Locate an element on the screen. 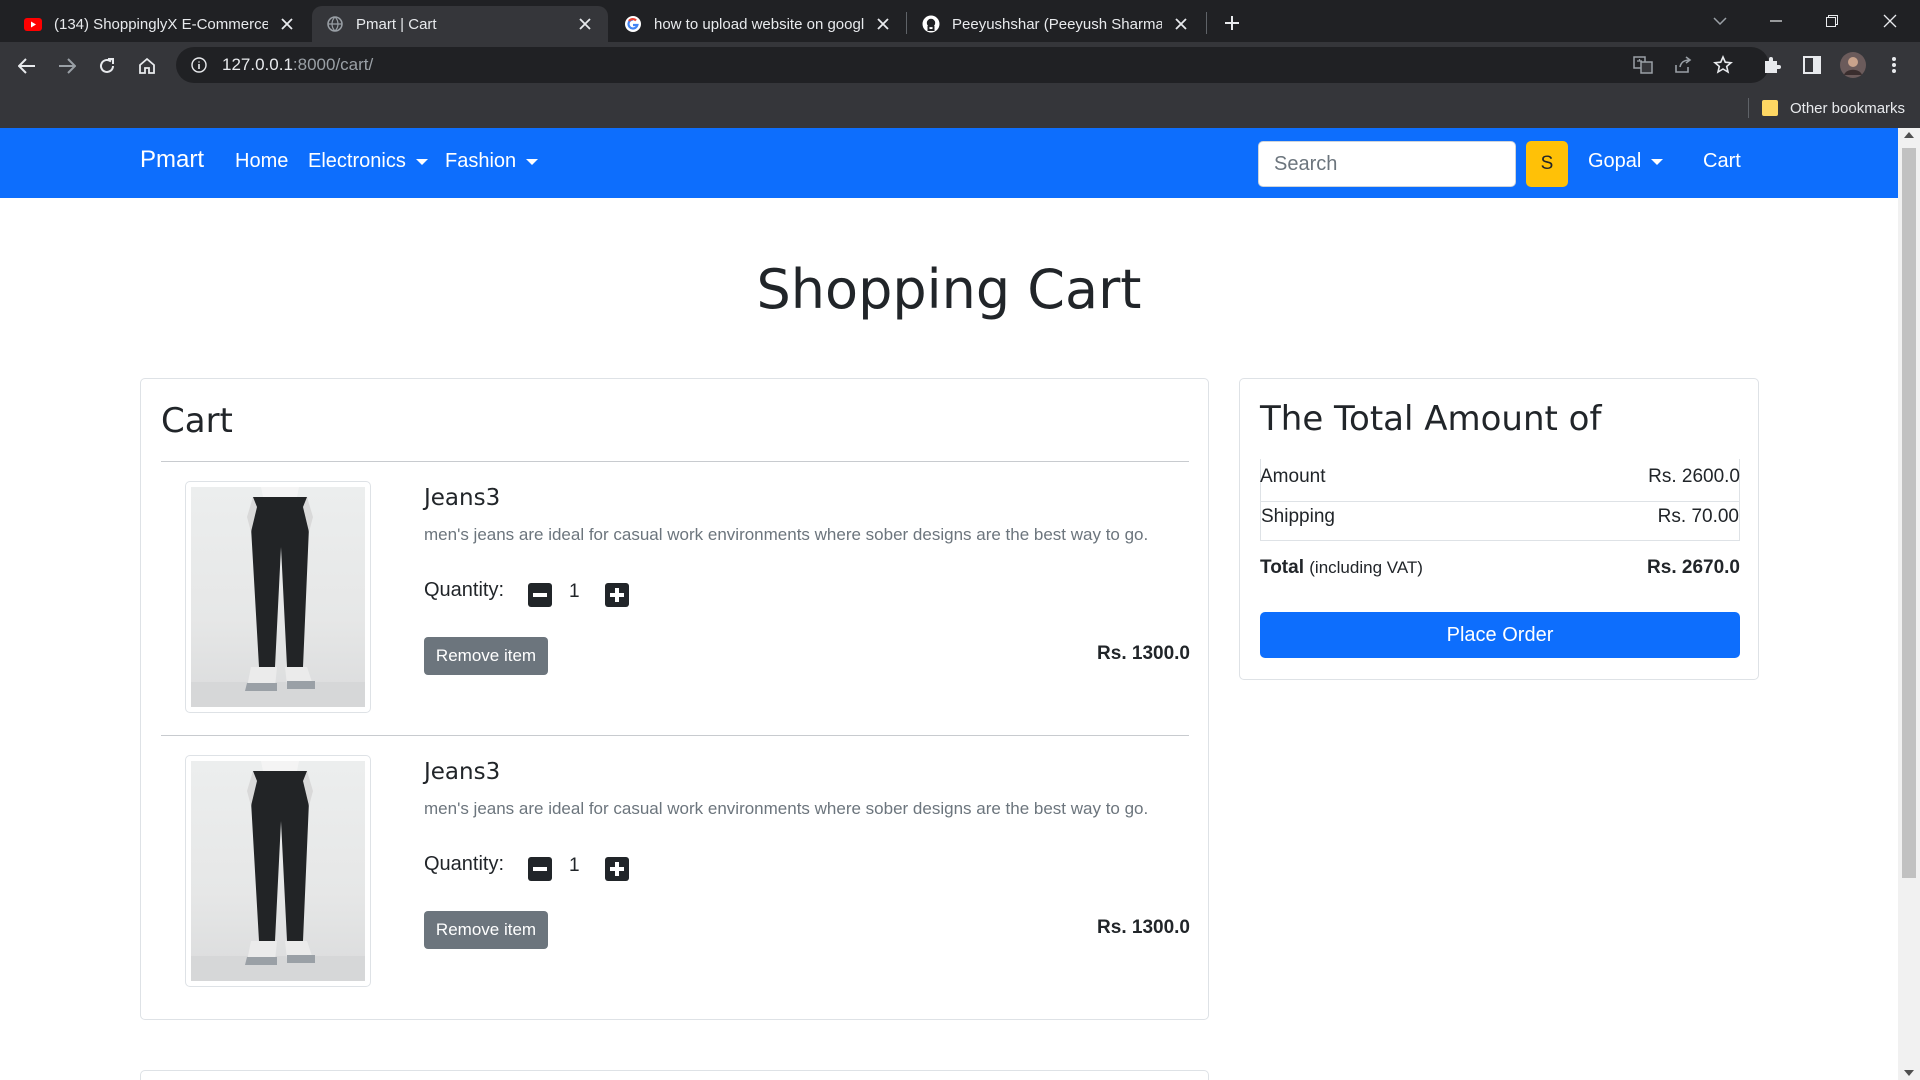  total-label: Total is located at coordinates (1282, 567).